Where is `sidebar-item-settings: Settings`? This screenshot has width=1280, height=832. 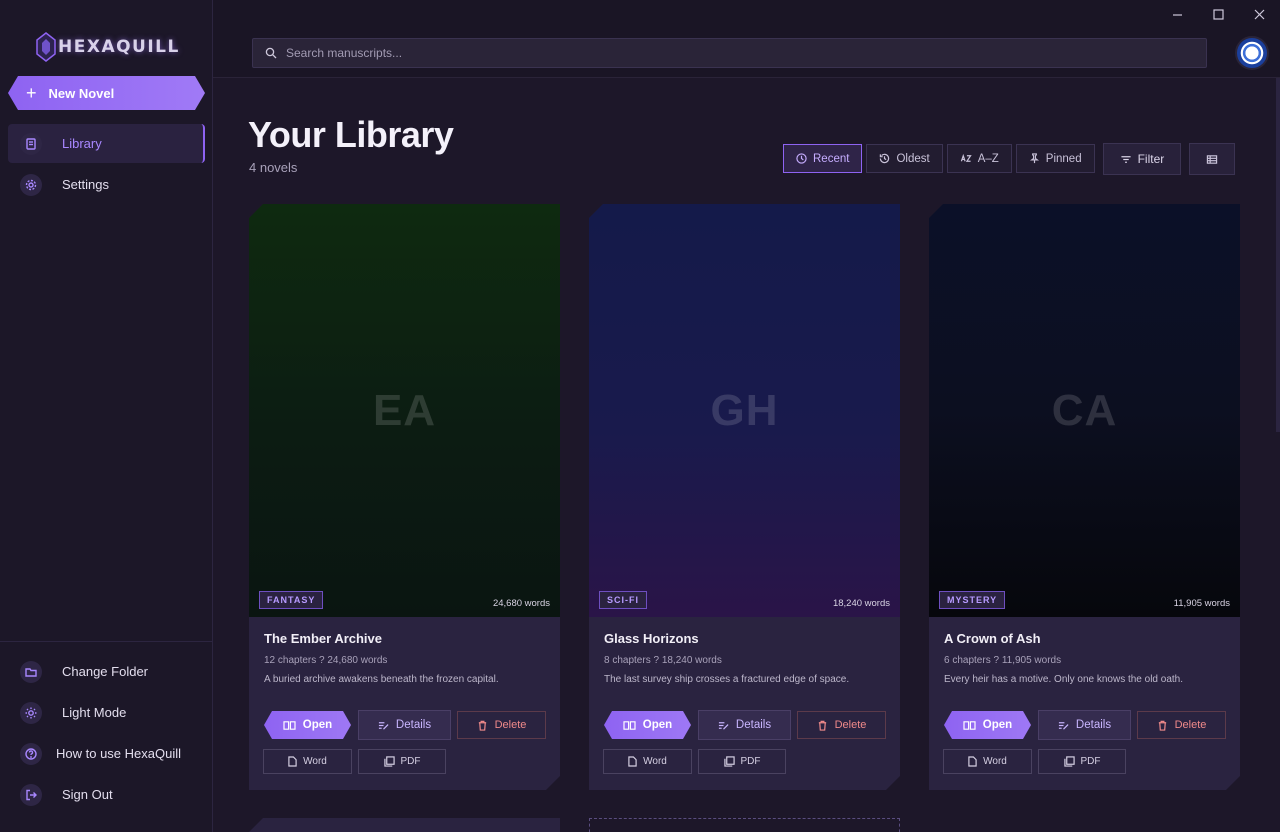 sidebar-item-settings: Settings is located at coordinates (106, 184).